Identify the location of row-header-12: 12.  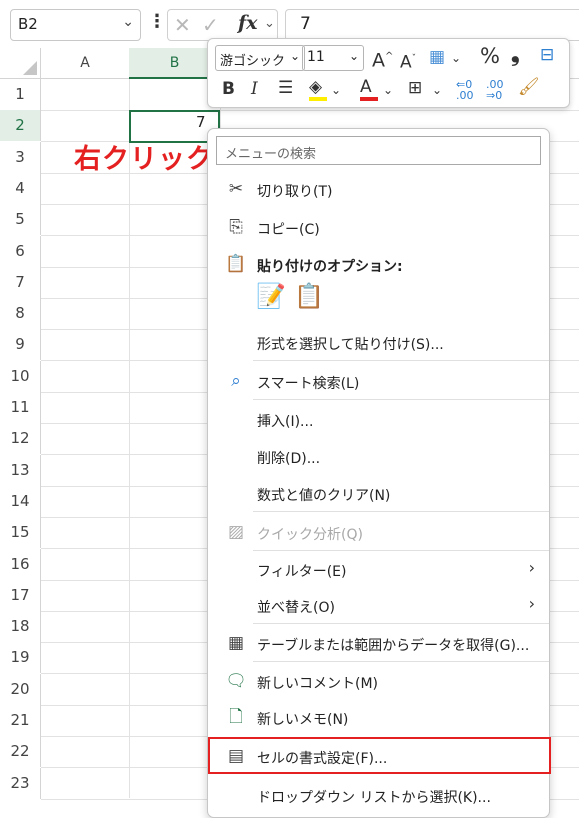
(20, 439).